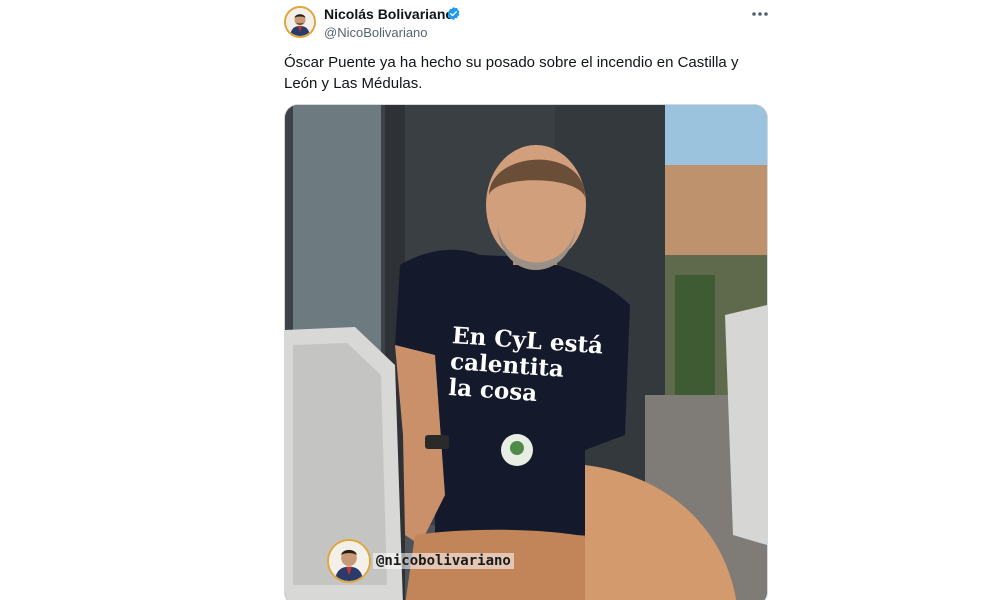  Describe the element at coordinates (349, 561) in the screenshot. I see `watermark-avatar-icon` at that location.